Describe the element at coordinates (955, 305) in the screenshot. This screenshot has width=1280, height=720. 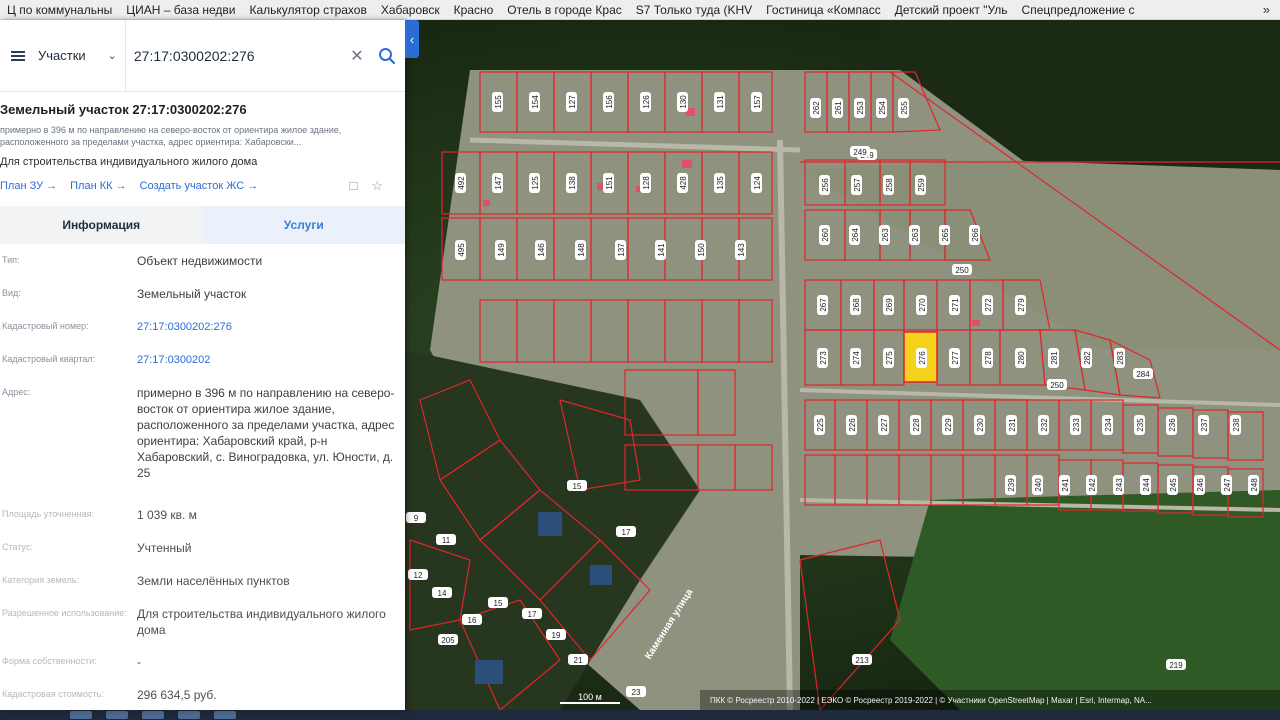
I see `svg-text: 271` at that location.